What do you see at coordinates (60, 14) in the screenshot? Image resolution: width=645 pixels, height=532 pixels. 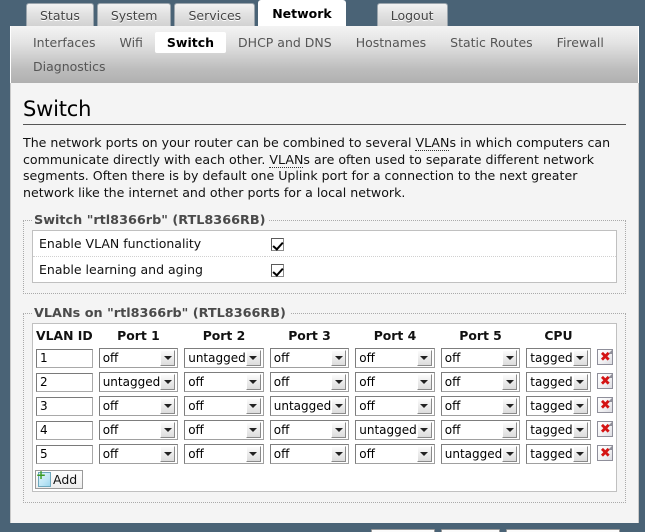 I see `nav-tab-status: Status` at bounding box center [60, 14].